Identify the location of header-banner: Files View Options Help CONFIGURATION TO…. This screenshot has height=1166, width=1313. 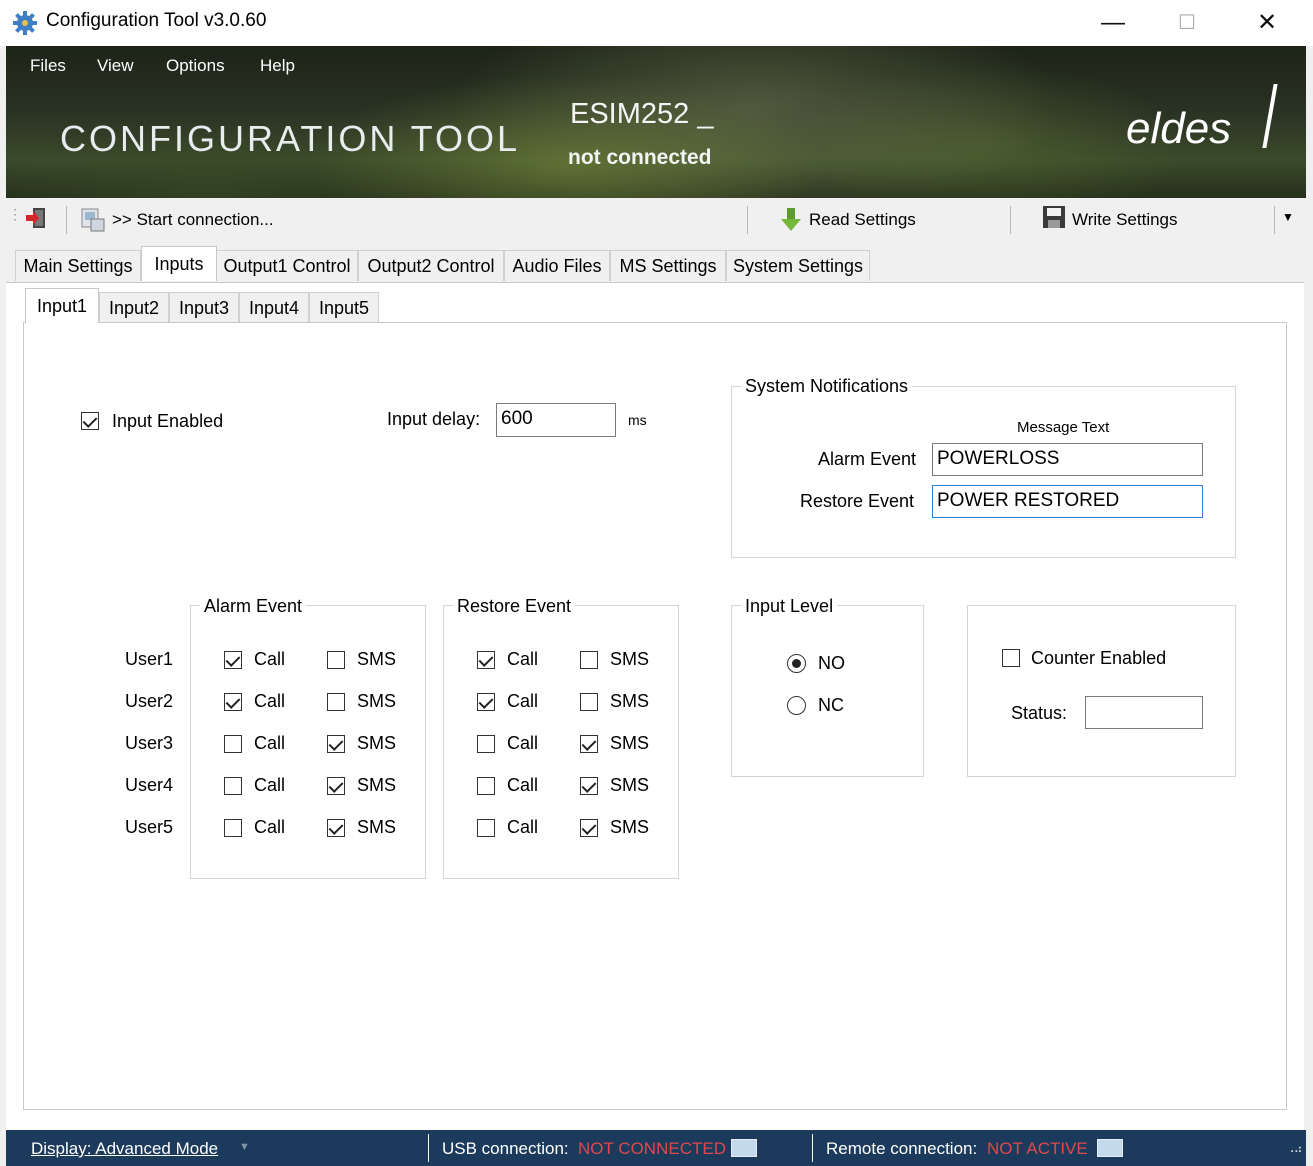
(656, 122).